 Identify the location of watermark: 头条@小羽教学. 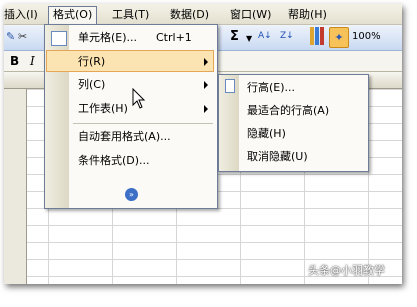
(346, 270).